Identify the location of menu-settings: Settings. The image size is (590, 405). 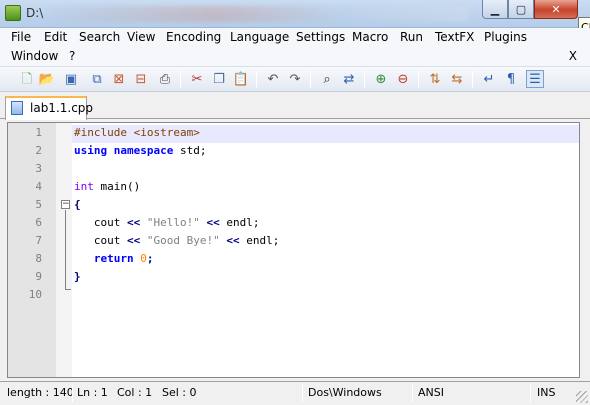
(320, 37).